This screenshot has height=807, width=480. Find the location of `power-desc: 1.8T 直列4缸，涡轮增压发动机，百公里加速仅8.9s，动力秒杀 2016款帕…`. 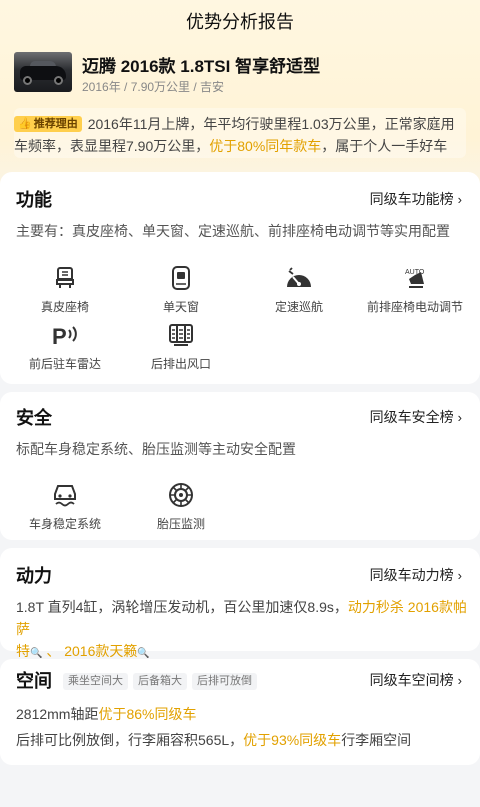

power-desc: 1.8T 直列4缸，涡轮增压发动机，百公里加速仅8.9s，动力秒杀 2016款帕… is located at coordinates (246, 630).